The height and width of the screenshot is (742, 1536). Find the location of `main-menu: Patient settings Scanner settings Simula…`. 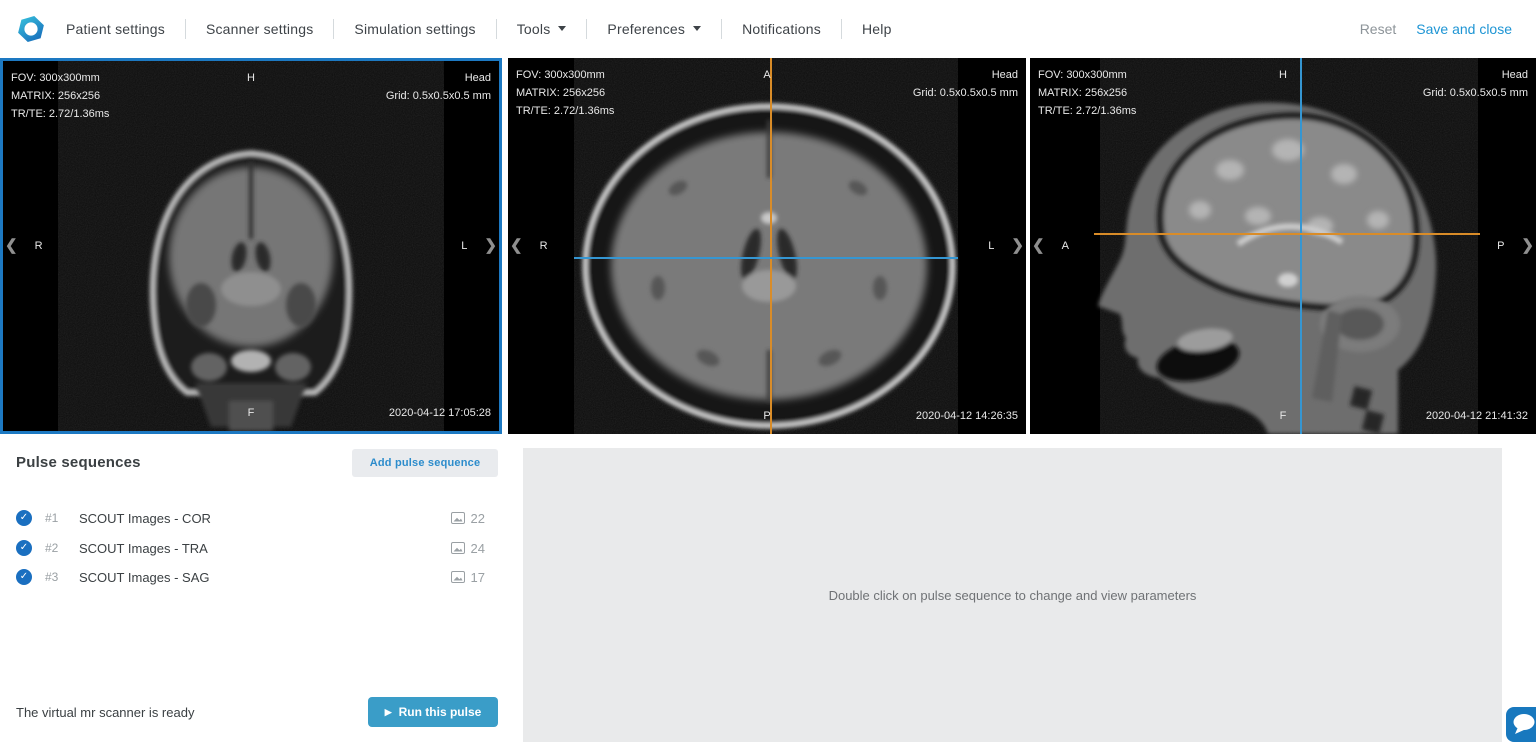

main-menu: Patient settings Scanner settings Simula… is located at coordinates (479, 29).